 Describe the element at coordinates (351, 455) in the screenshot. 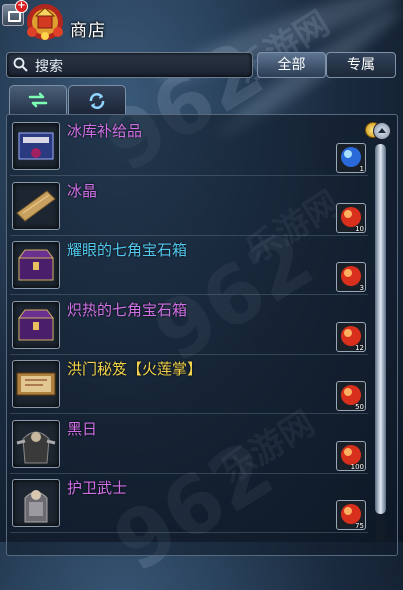

I see `red-orb-icon: 100` at that location.